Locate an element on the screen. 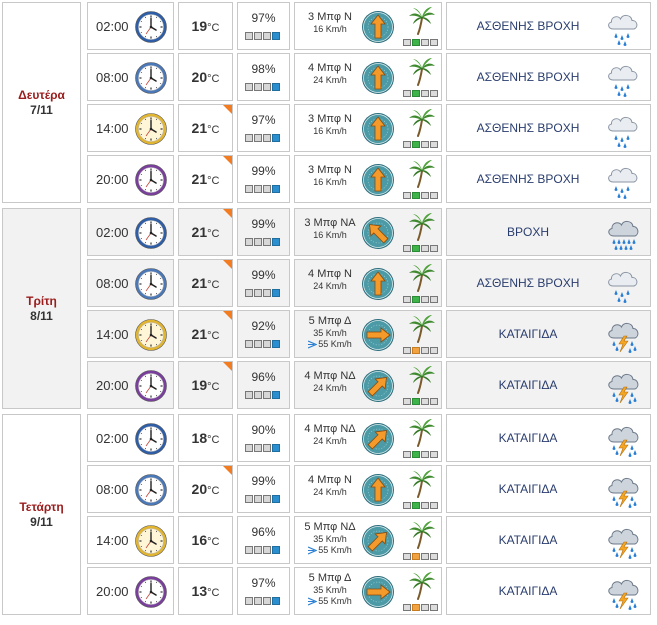  forecast-row: 08:00 20°C 98% 4 Μπφ Ν 24 Km/h ΑΣΘΕΝΗΣ ΒΡΟΧΗ is located at coordinates (369, 77).